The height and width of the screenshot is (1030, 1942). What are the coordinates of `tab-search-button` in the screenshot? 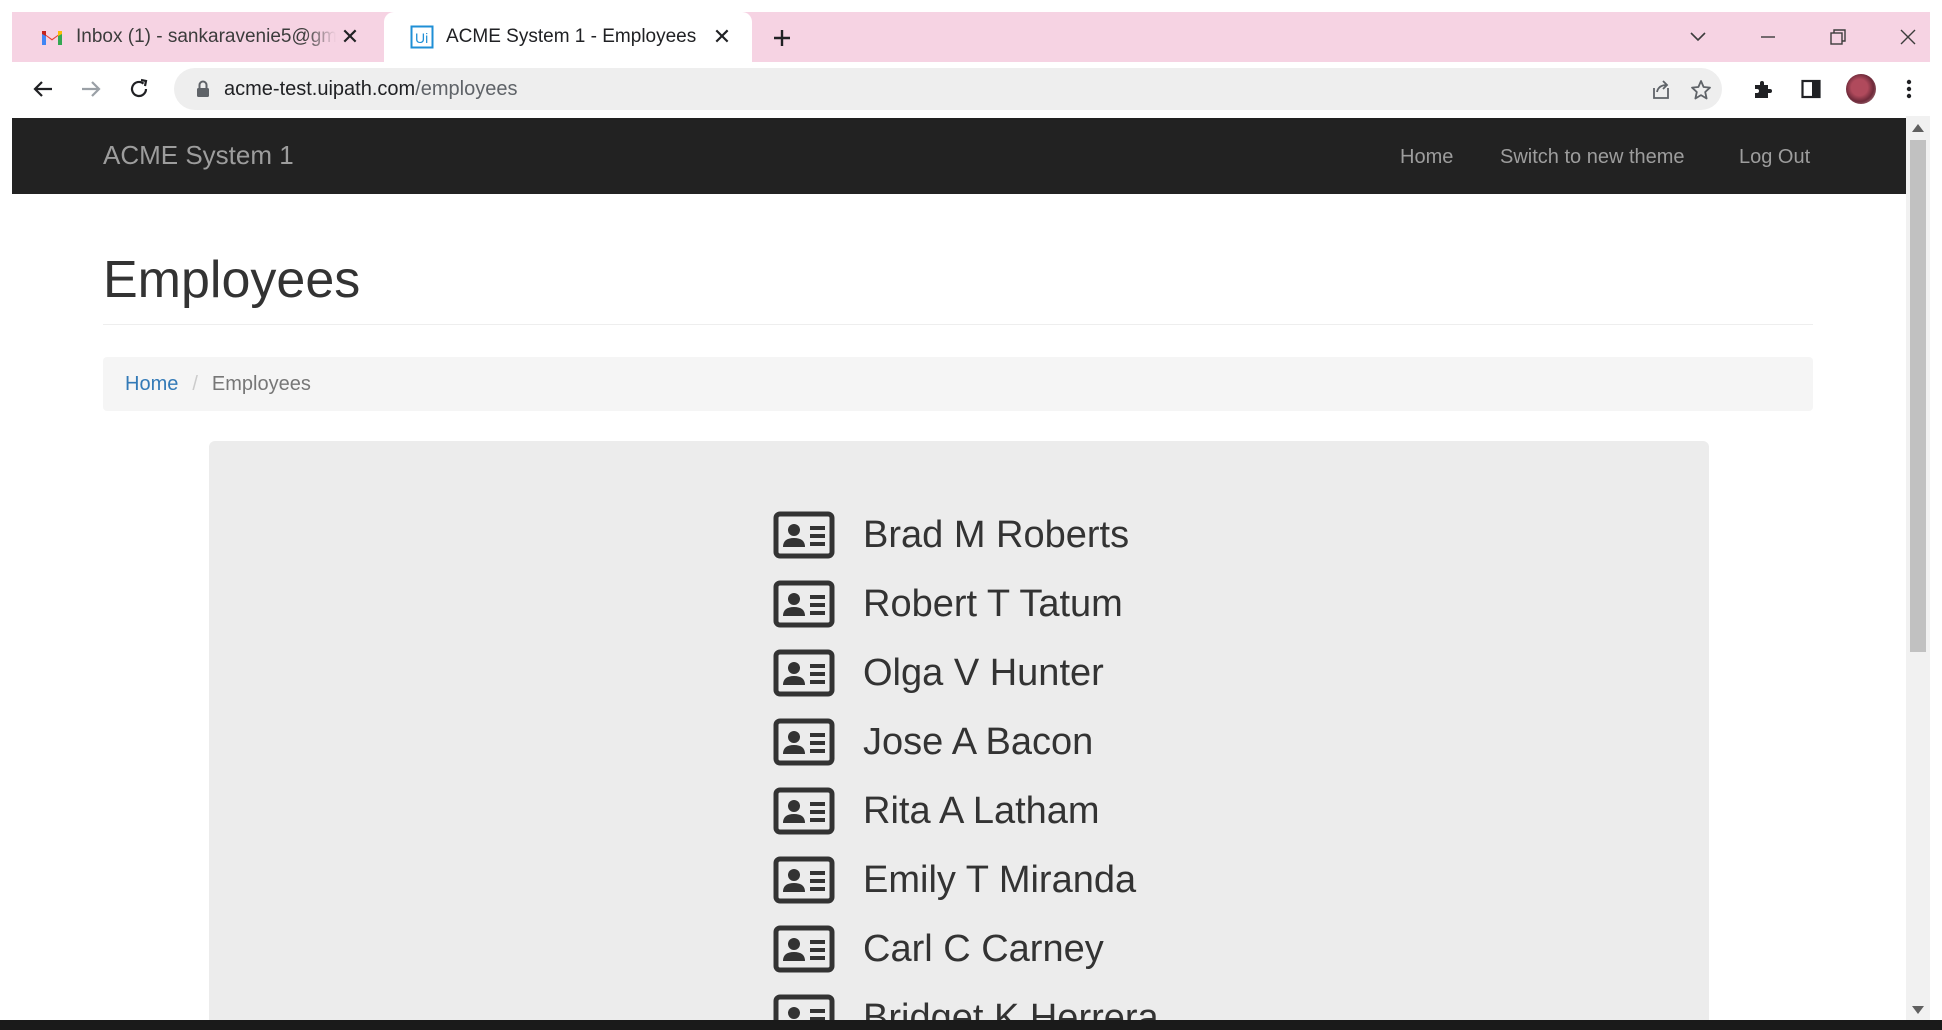 It's located at (1698, 37).